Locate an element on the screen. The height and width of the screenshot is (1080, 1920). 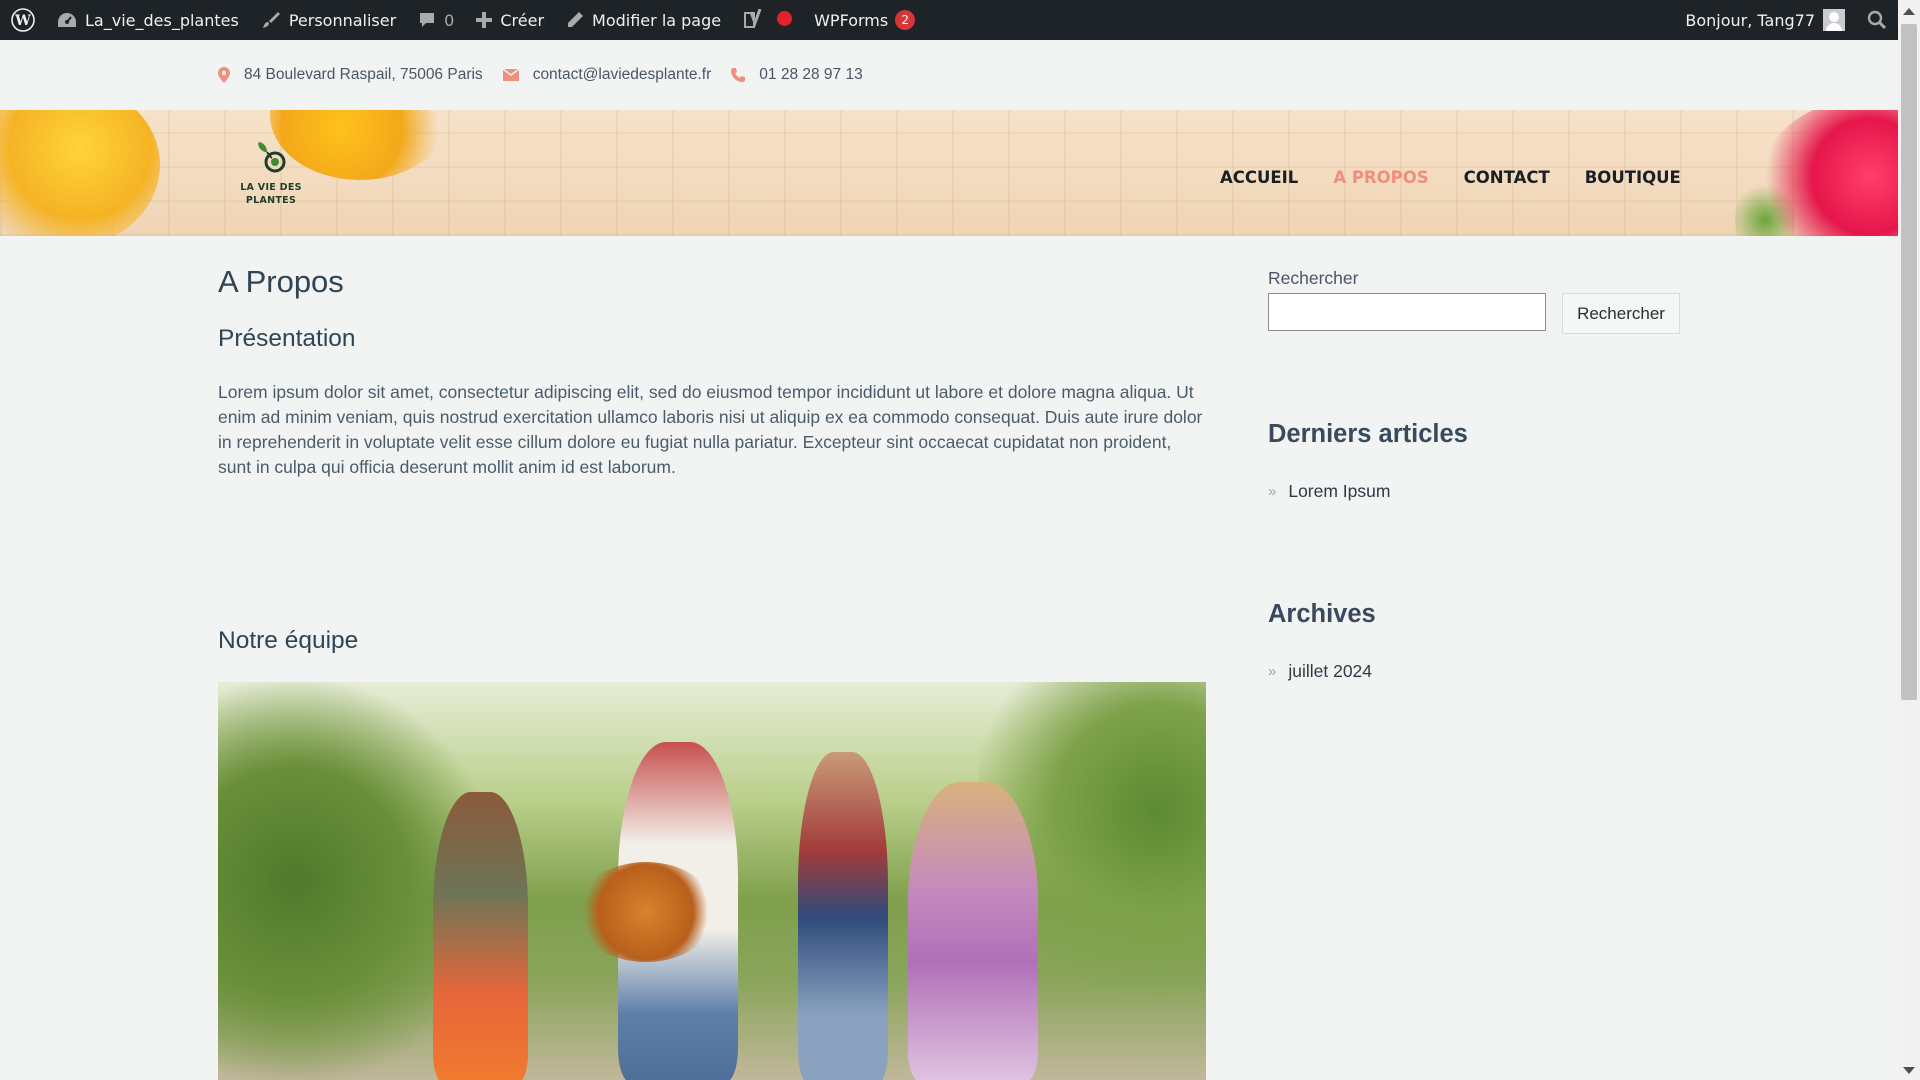
yoast-icon is located at coordinates (753, 18).